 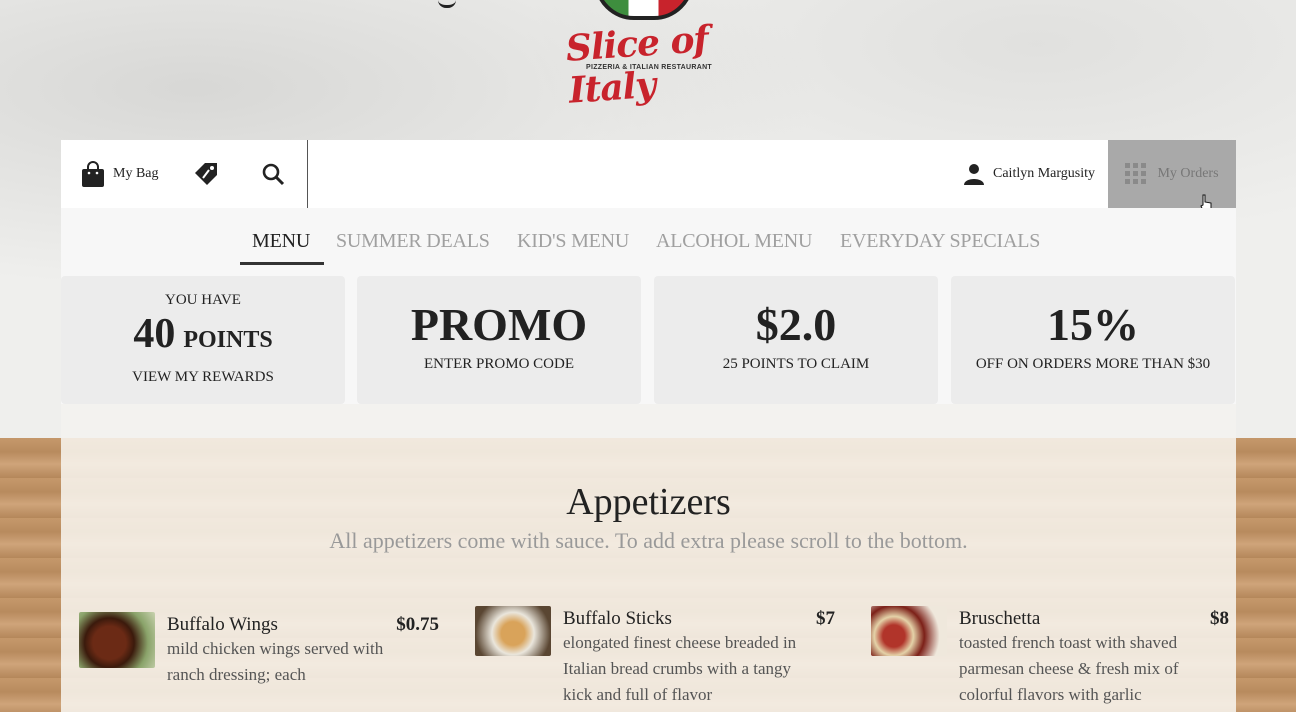 What do you see at coordinates (648, 177) in the screenshot?
I see `top-toolbar: My Bag Caitlyn Margusity My Orders` at bounding box center [648, 177].